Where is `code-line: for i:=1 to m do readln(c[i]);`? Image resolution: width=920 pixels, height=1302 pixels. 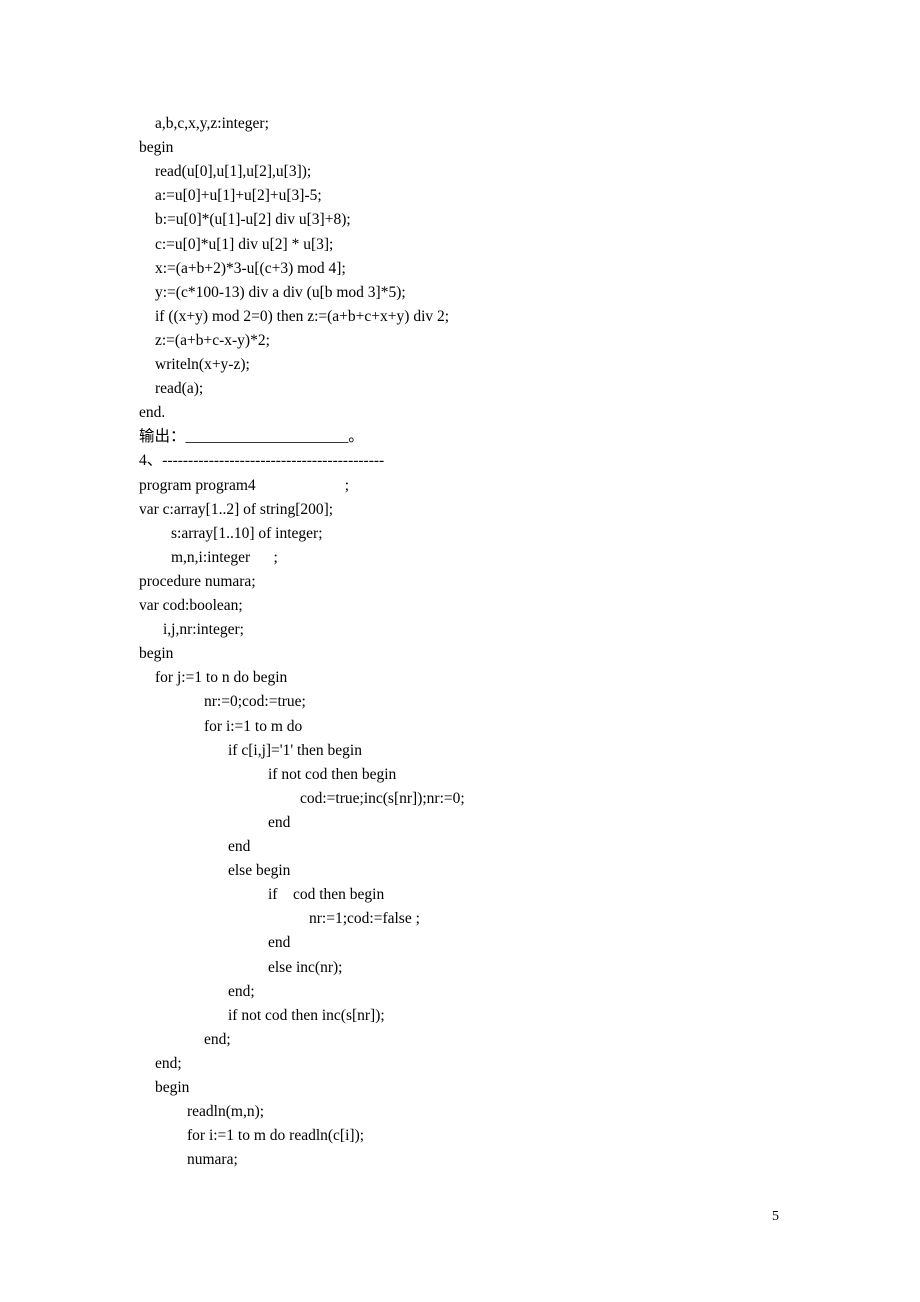 code-line: for i:=1 to m do readln(c[i]); is located at coordinates (276, 1136).